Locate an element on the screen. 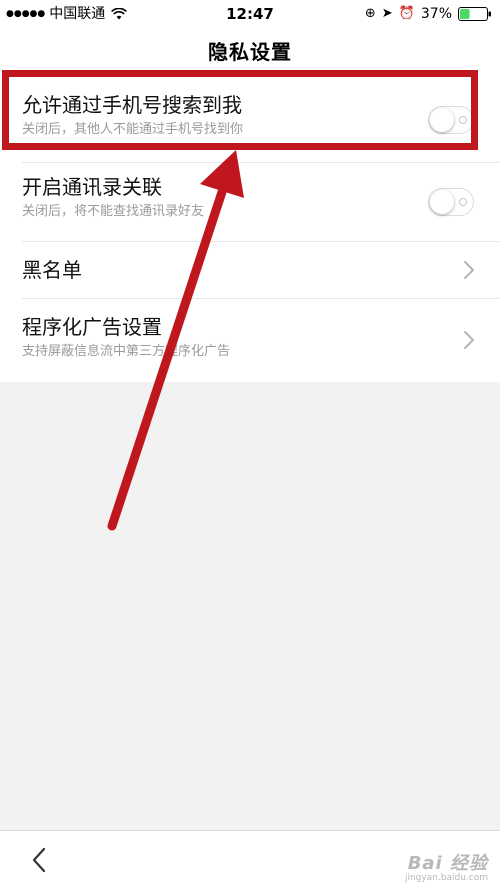 This screenshot has height=889, width=500. phone-search-toggle is located at coordinates (451, 120).